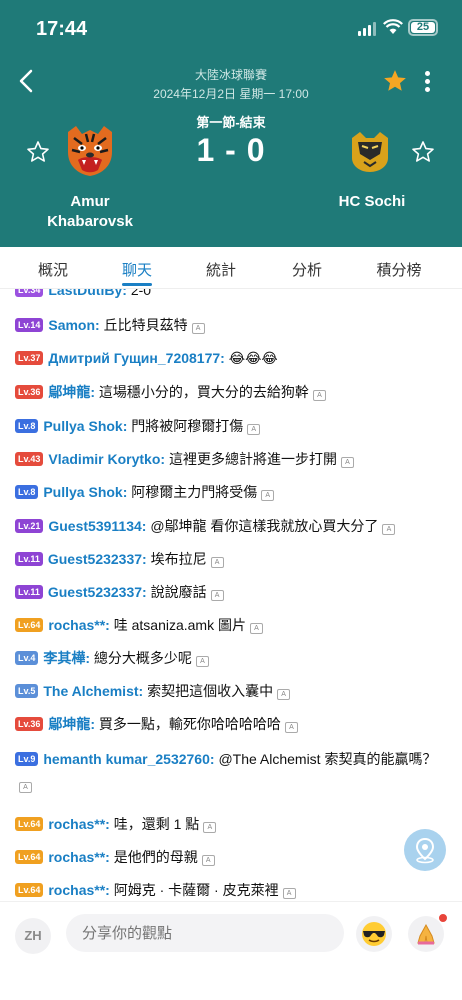  What do you see at coordinates (128, 759) in the screenshot?
I see `username: hemanth kumar_2532760:` at bounding box center [128, 759].